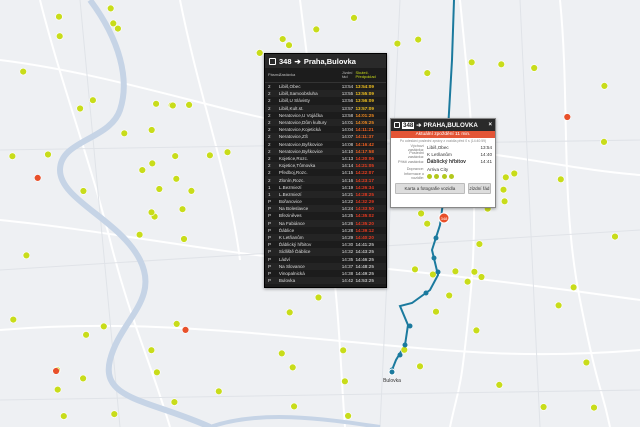 This screenshot has height=427, width=640. Describe the element at coordinates (325, 61) in the screenshot. I see `timetable-header: 348 ➔ Praha,Bulovka` at that location.